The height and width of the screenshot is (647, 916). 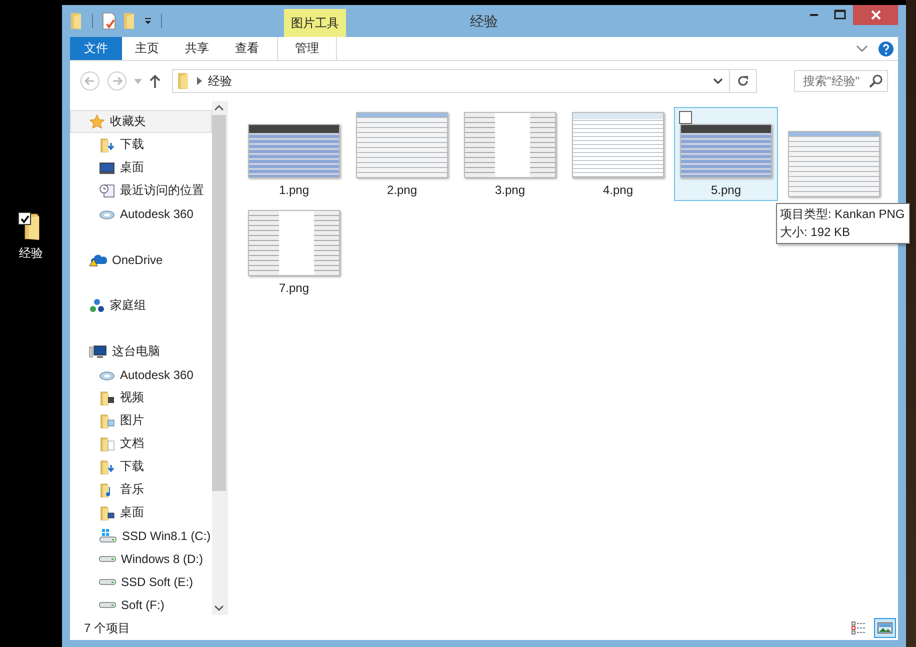 I want to click on computer-icon, so click(x=98, y=352).